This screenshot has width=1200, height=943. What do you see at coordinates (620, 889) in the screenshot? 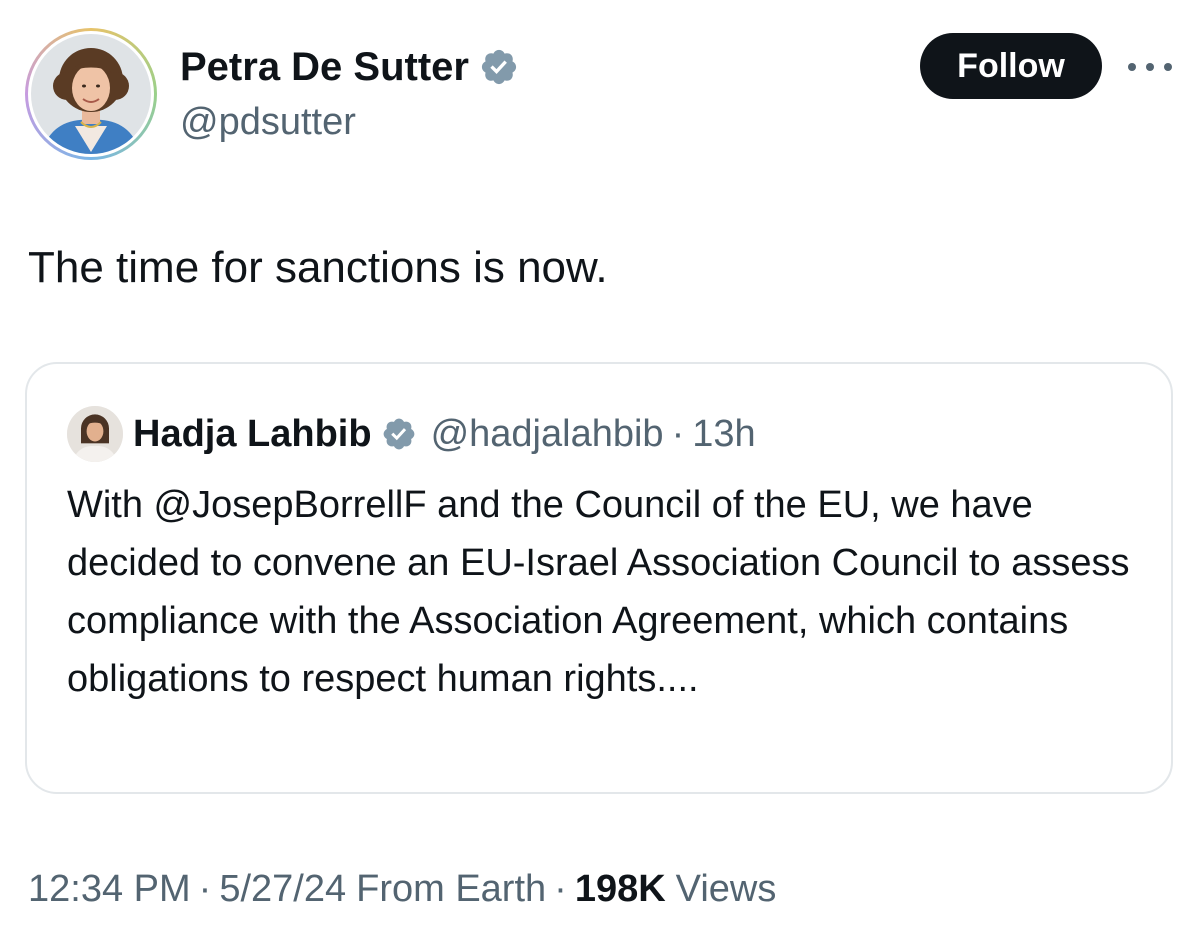
I see `views-count: 198K` at bounding box center [620, 889].